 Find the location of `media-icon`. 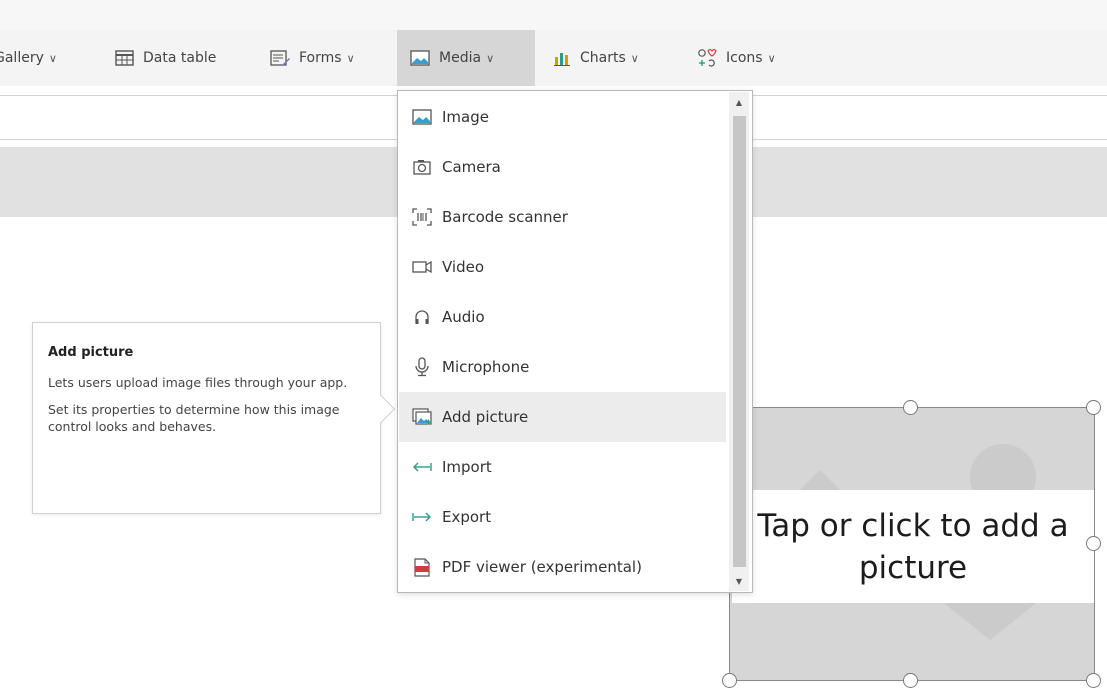

media-icon is located at coordinates (420, 58).